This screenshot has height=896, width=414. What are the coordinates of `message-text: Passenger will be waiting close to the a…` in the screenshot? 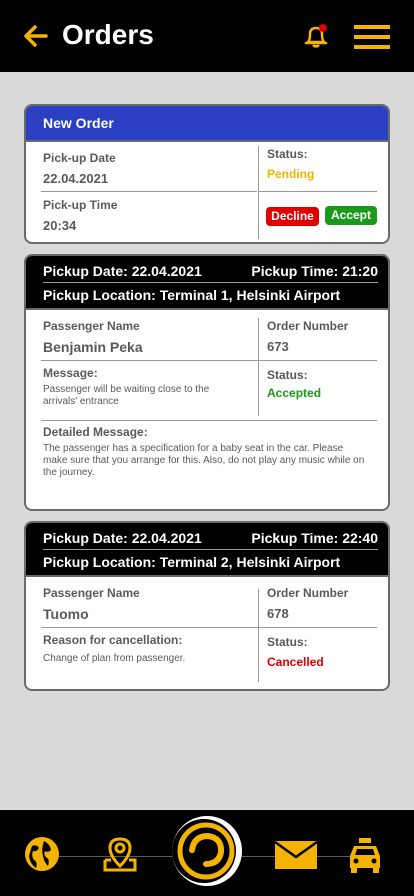 It's located at (126, 395).